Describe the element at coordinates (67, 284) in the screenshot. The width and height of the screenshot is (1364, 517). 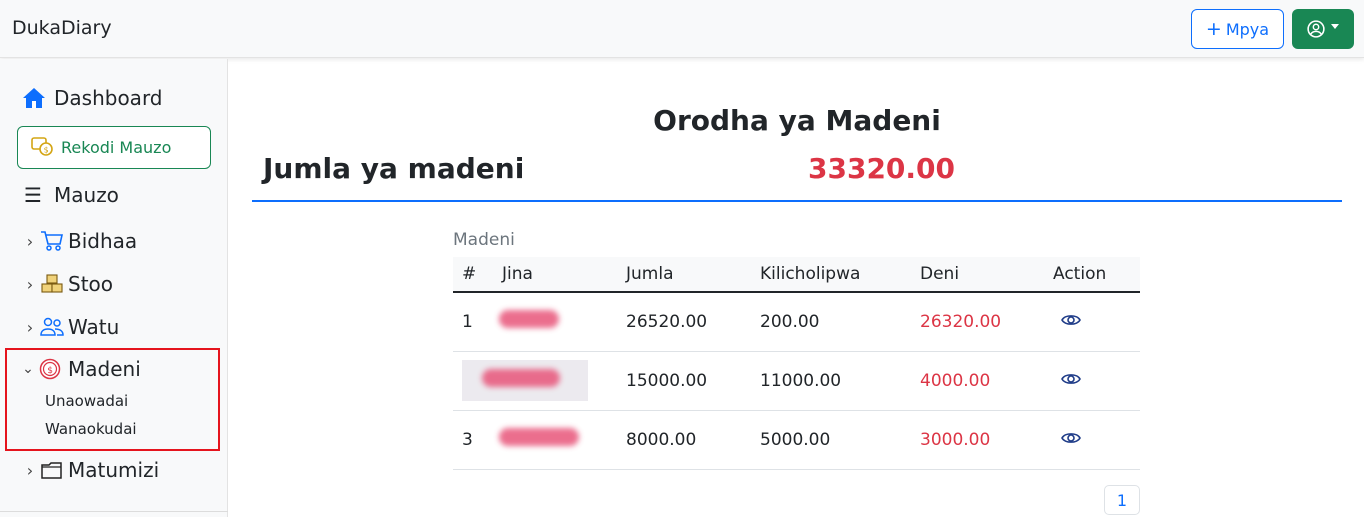
I see `sidebar-item-store: › Stoo` at that location.